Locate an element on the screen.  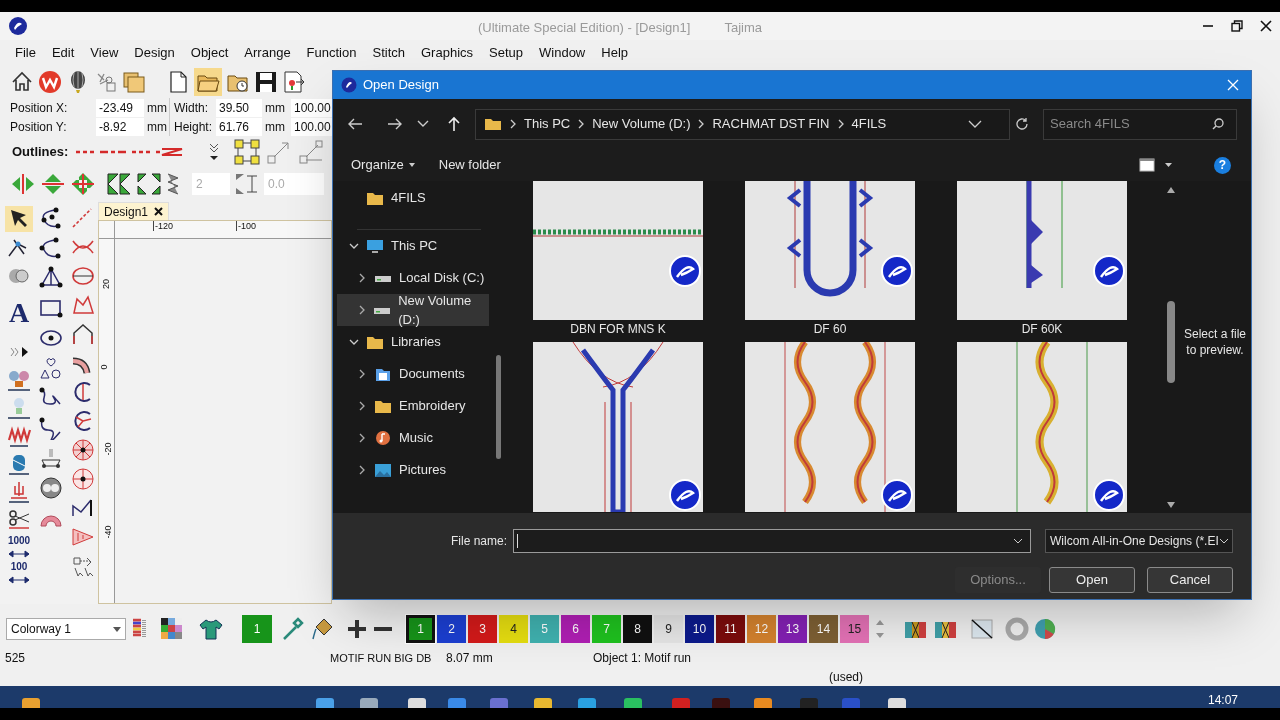
palette-swatch: 11 is located at coordinates (730, 629).